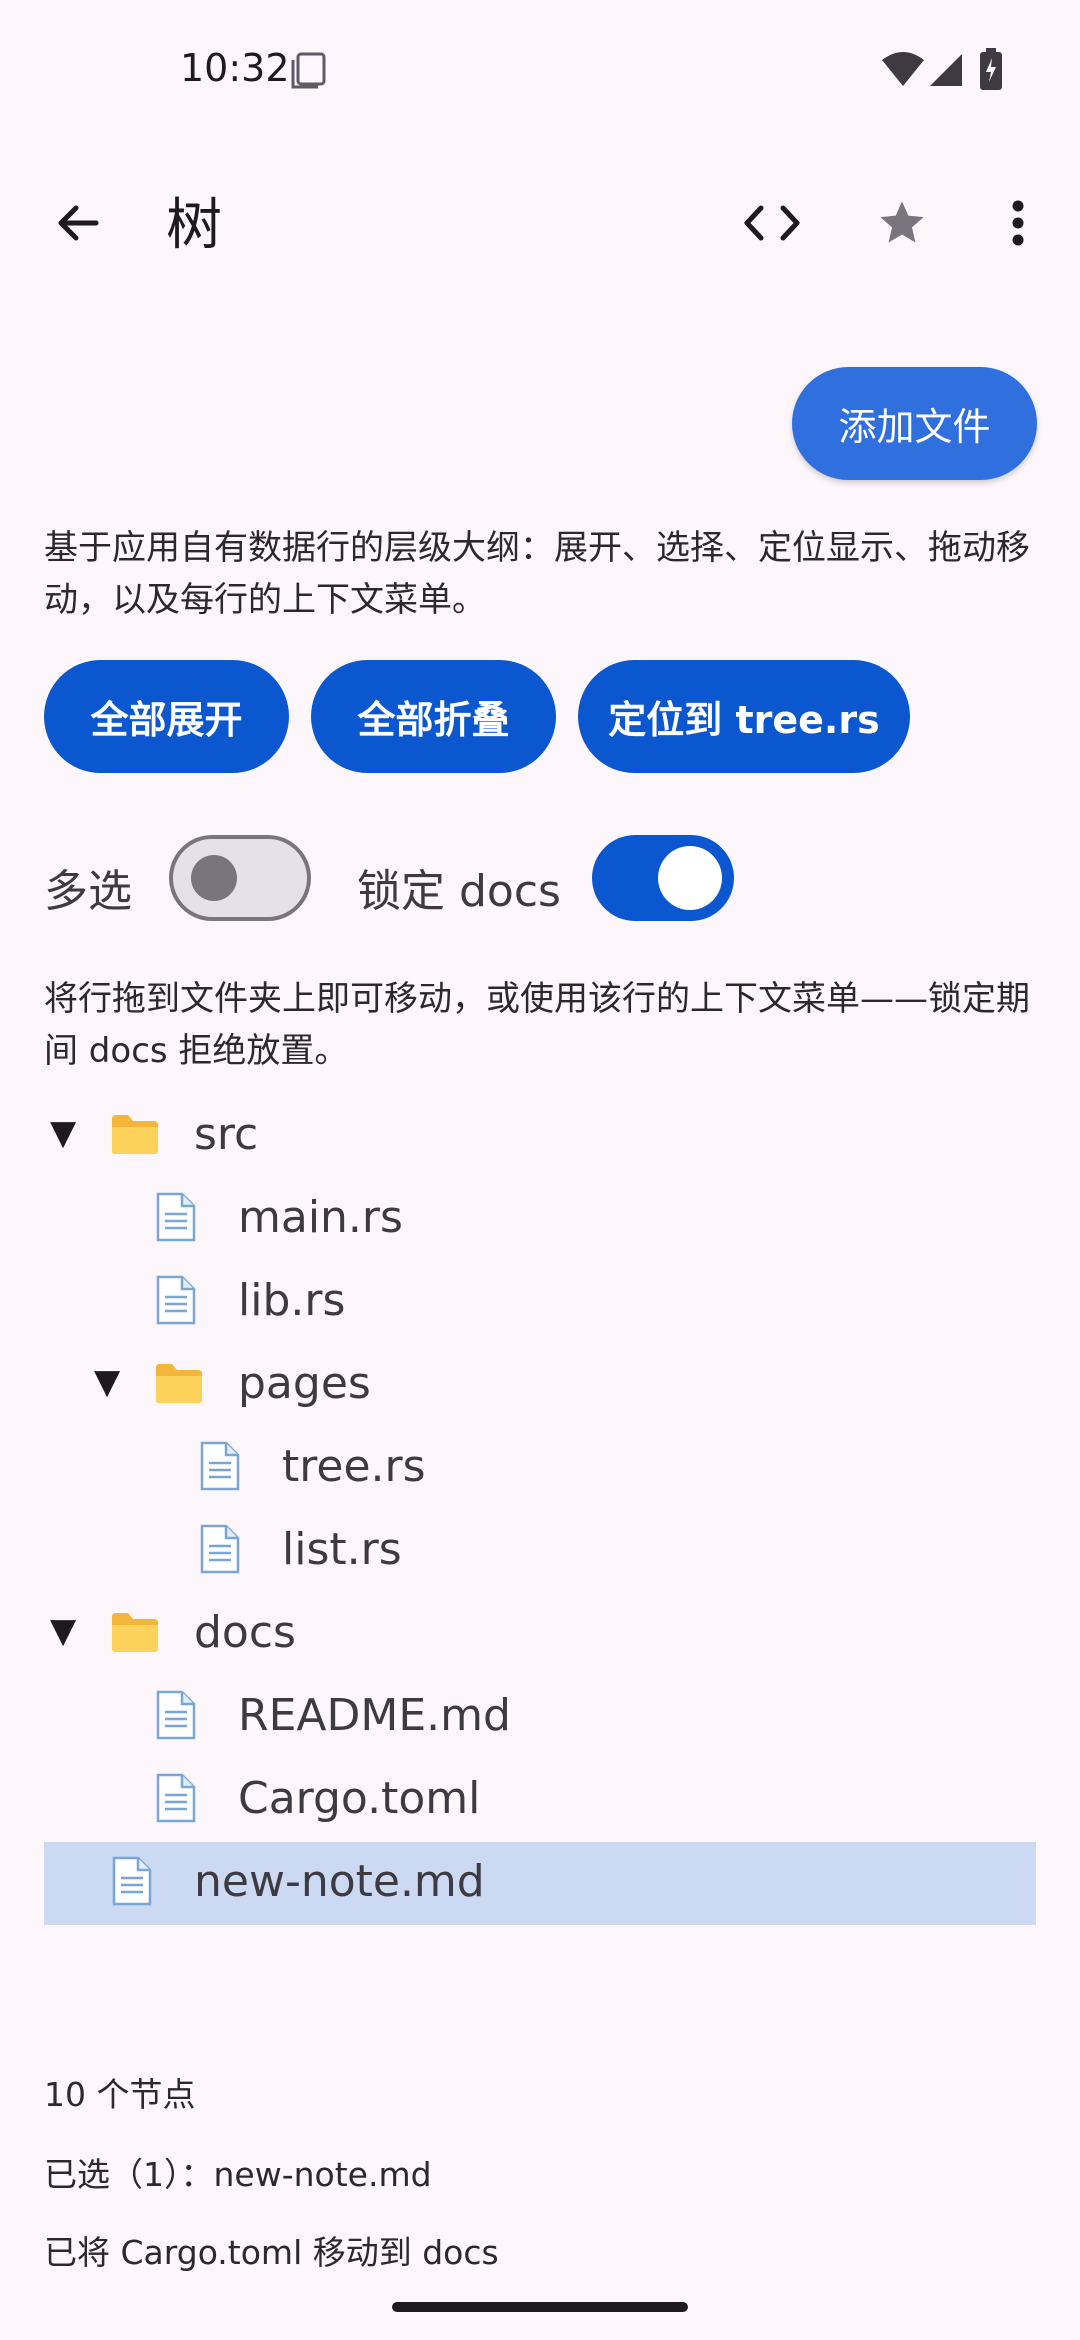  What do you see at coordinates (342, 1549) in the screenshot?
I see `tree-item-name: list.rs` at bounding box center [342, 1549].